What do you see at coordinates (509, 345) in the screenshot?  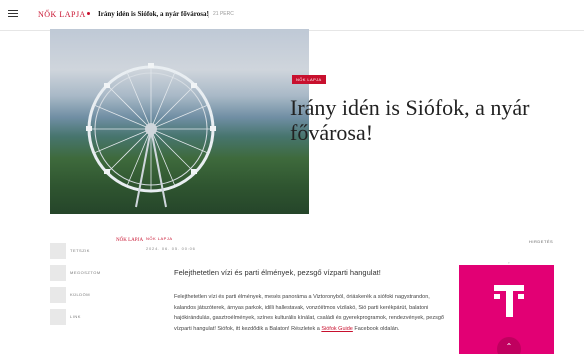 I see `scroll-up-button: ⌃` at bounding box center [509, 345].